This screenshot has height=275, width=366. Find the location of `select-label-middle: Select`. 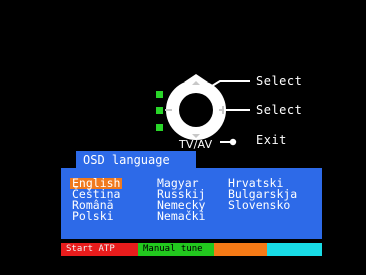

select-label-middle: Select is located at coordinates (279, 110).